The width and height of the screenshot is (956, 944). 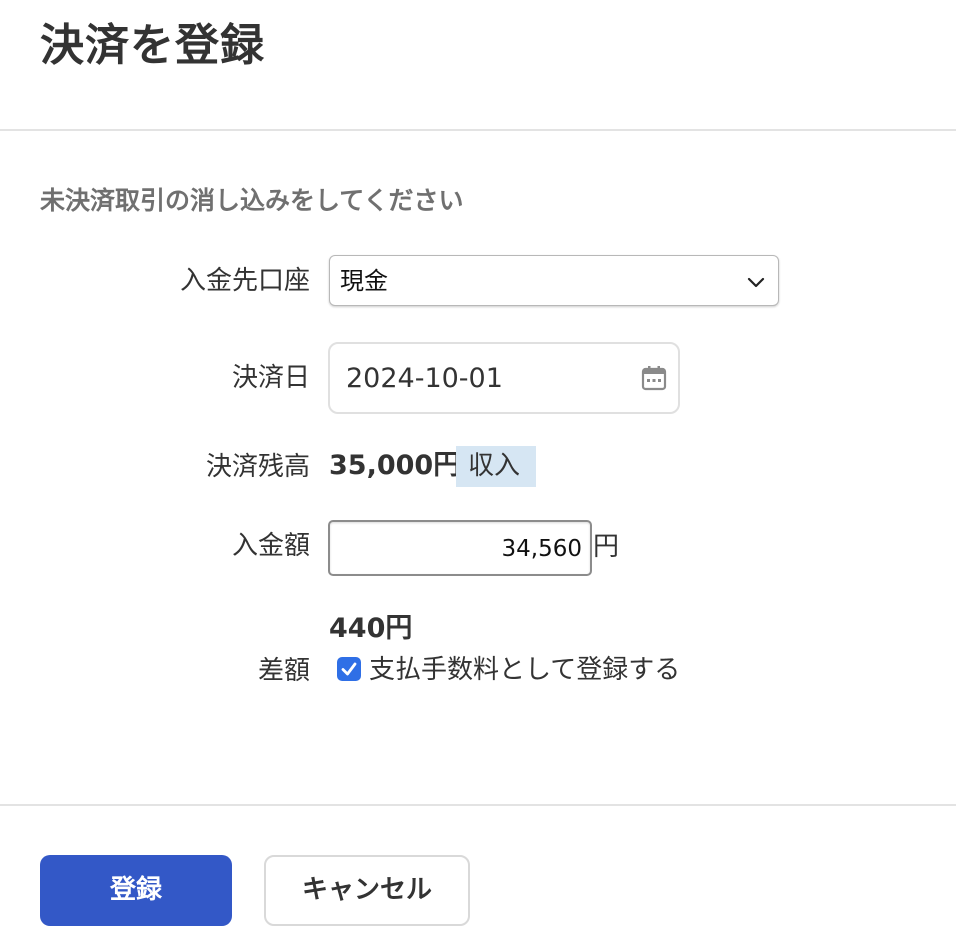 I want to click on page-title: 決済を登録, so click(x=152, y=45).